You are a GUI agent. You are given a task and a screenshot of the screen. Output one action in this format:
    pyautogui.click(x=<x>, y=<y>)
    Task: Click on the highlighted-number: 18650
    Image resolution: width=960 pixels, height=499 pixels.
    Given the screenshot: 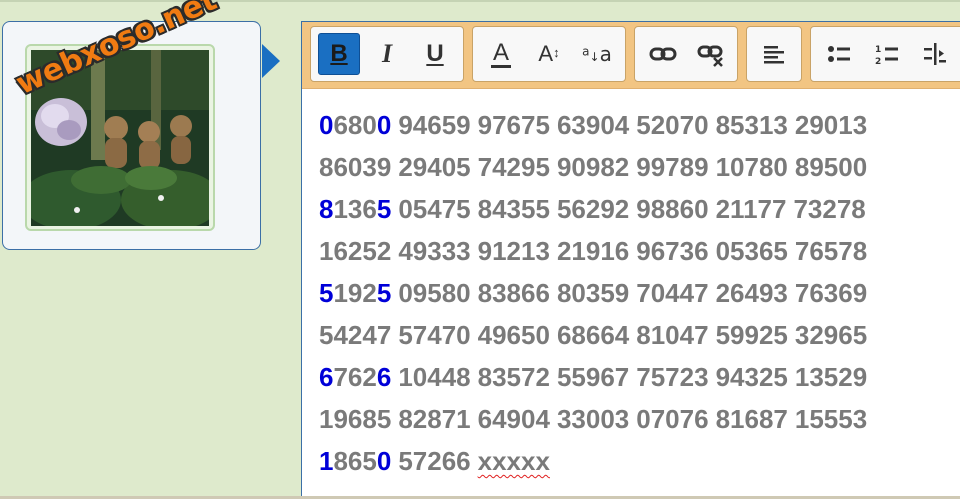 What is the action you would take?
    pyautogui.click(x=355, y=461)
    